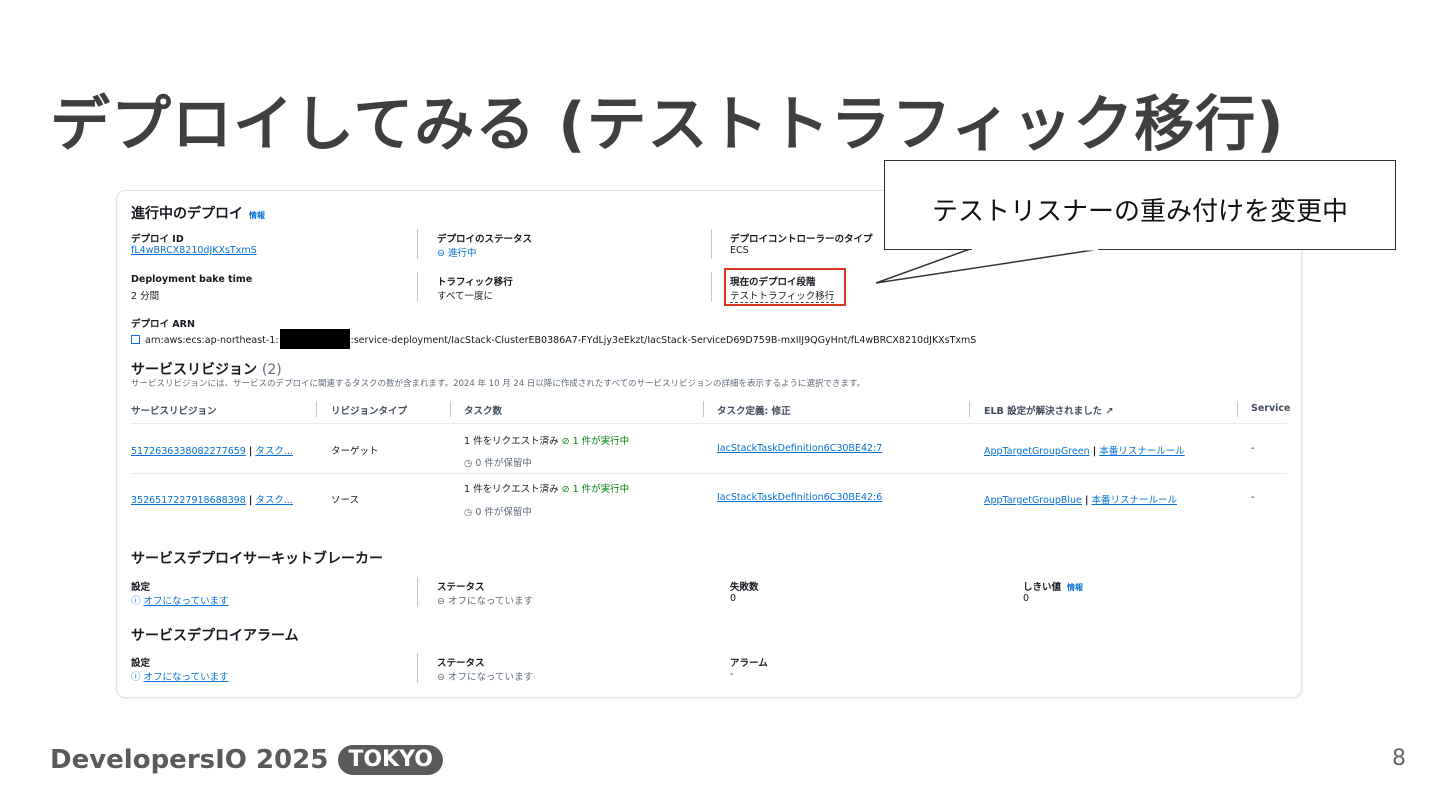 Image resolution: width=1440 pixels, height=810 pixels. What do you see at coordinates (1033, 500) in the screenshot?
I see `target-group-link: AppTargetGroupBlue` at bounding box center [1033, 500].